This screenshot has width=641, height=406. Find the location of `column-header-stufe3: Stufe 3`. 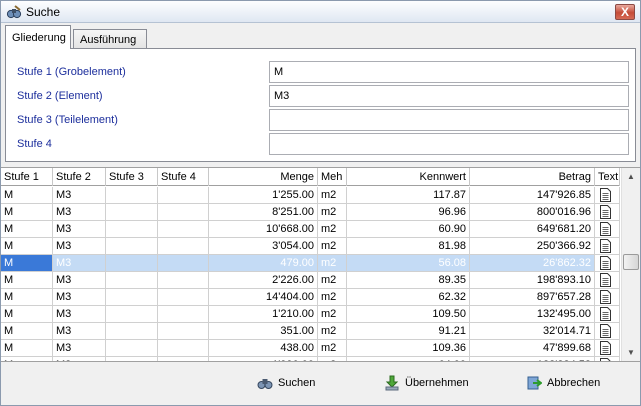

column-header-stufe3: Stufe 3 is located at coordinates (132, 177).